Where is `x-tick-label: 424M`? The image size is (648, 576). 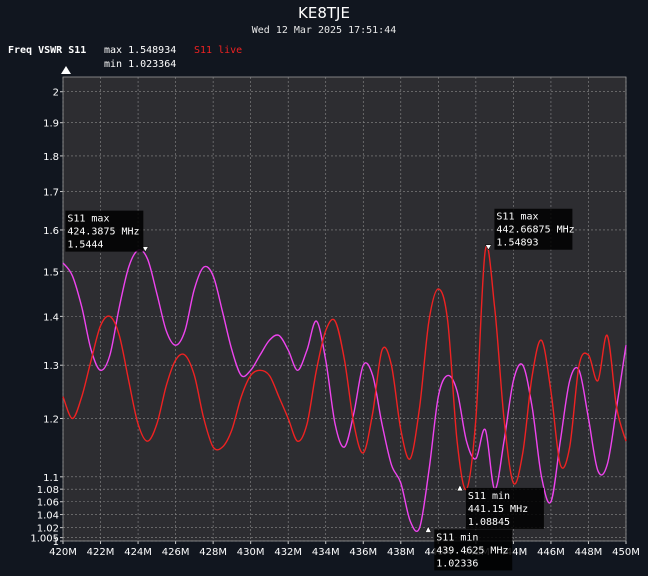 x-tick-label: 424M is located at coordinates (138, 552).